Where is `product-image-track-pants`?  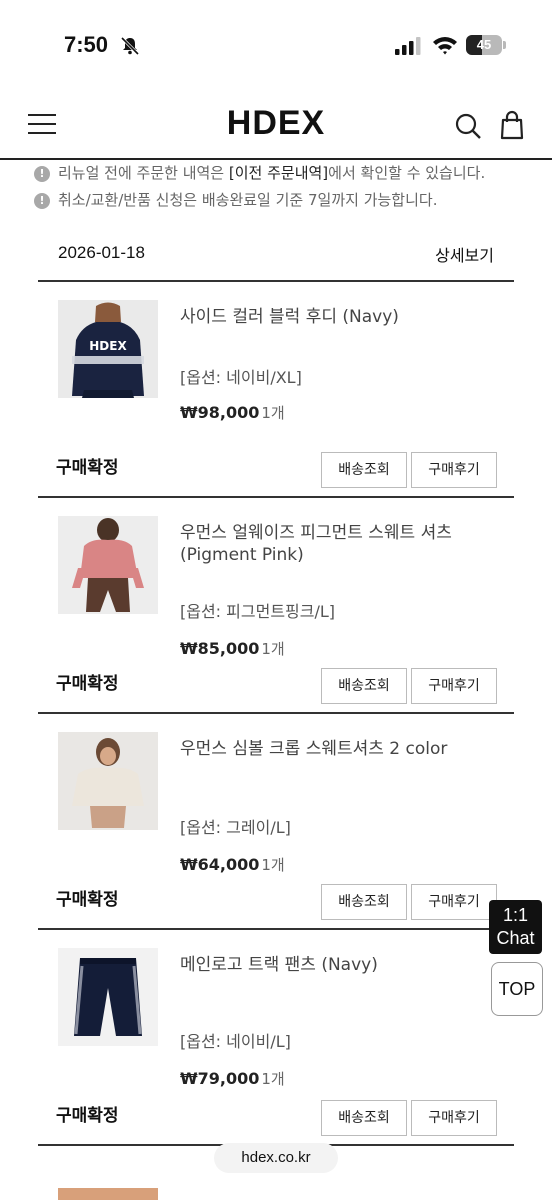 product-image-track-pants is located at coordinates (108, 997).